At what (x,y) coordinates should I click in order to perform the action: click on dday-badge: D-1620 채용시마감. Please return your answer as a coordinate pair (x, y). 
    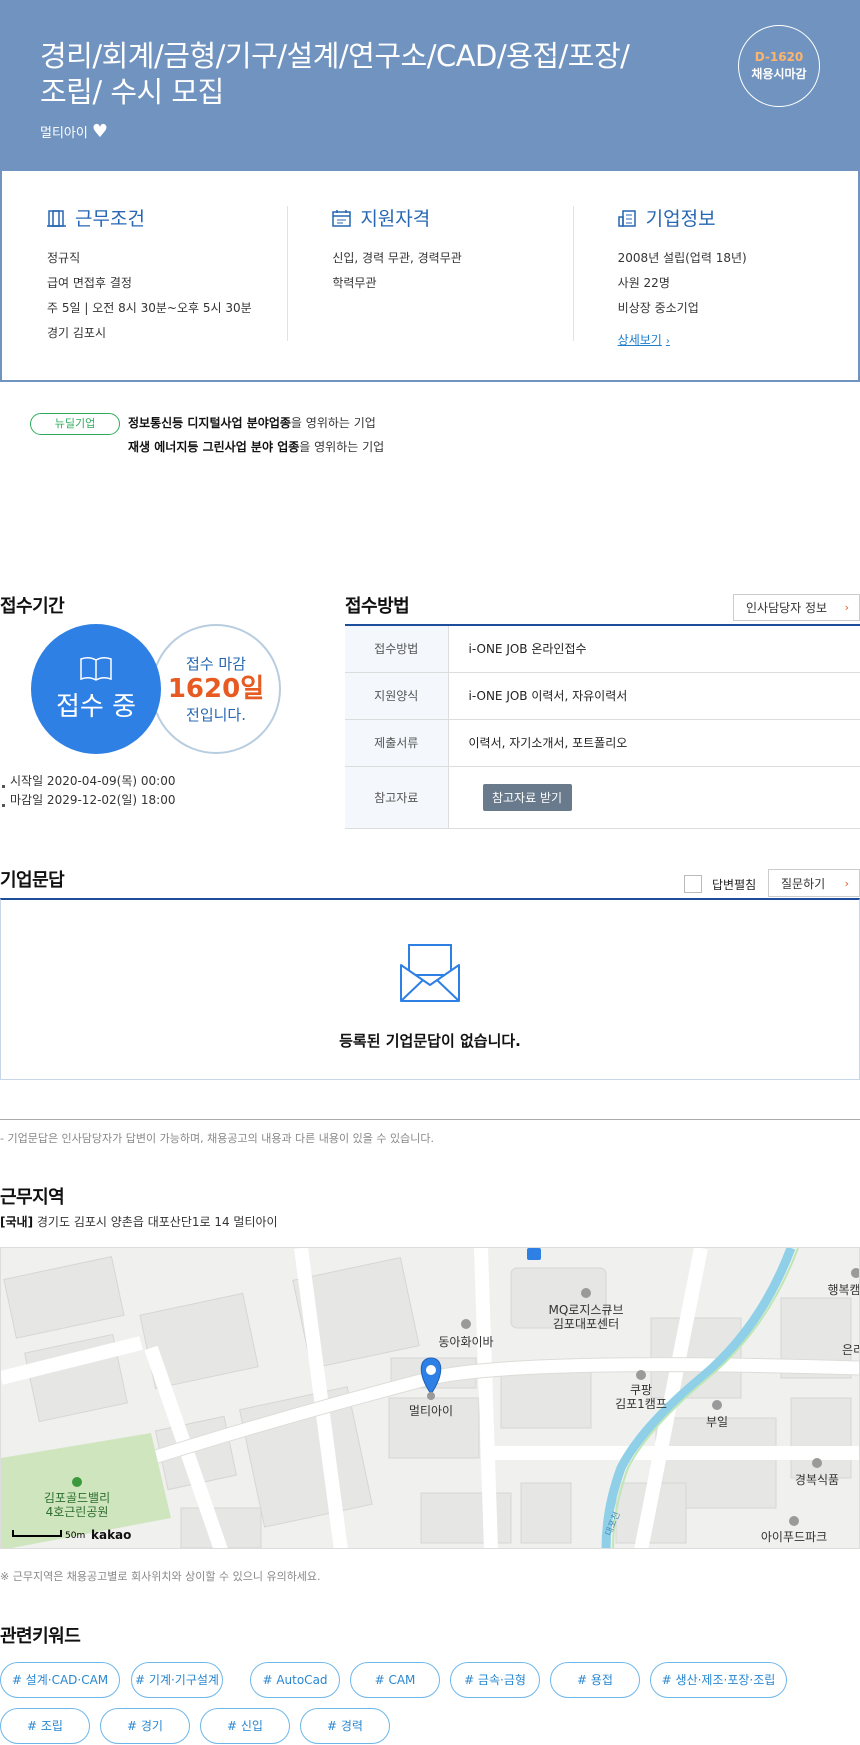
    Looking at the image, I should click on (779, 66).